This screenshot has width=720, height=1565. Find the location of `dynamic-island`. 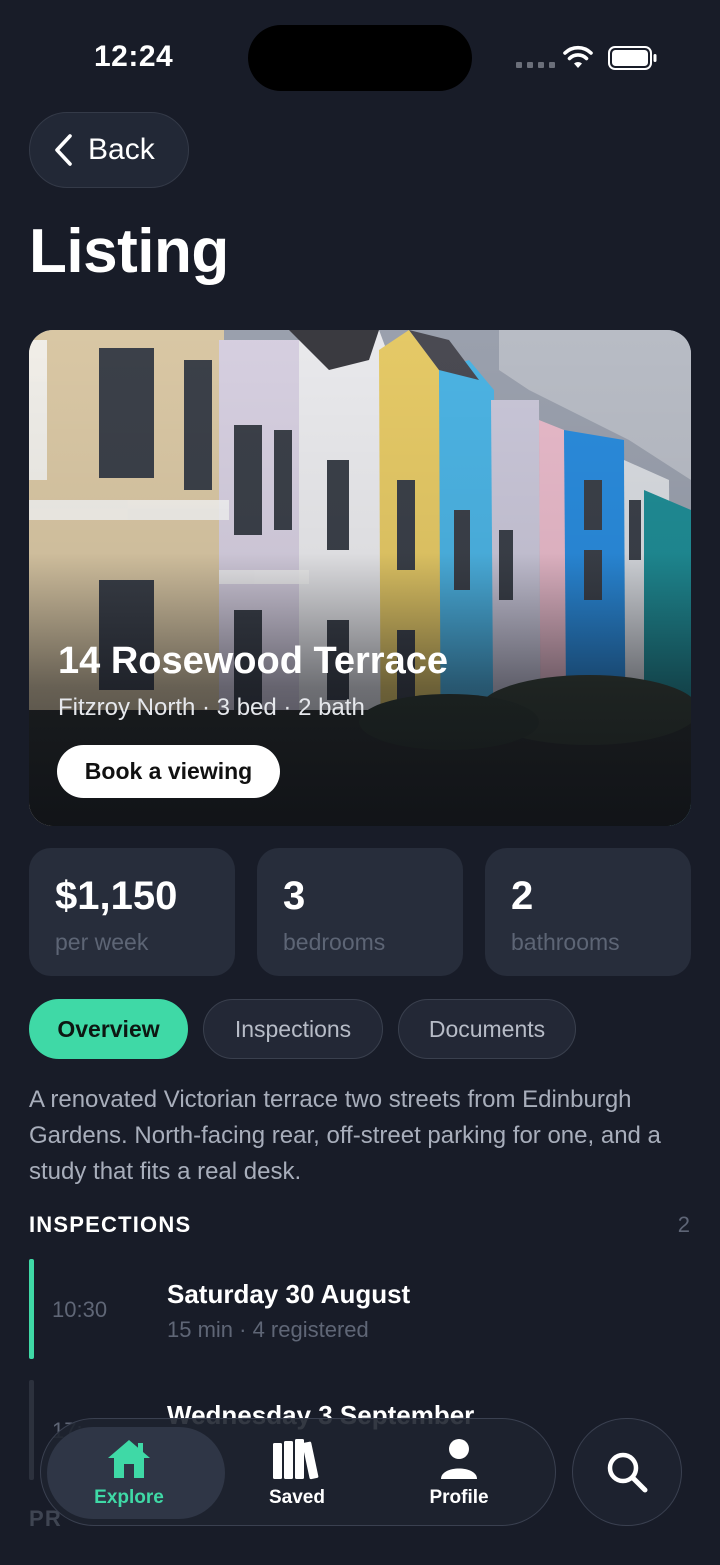

dynamic-island is located at coordinates (360, 58).